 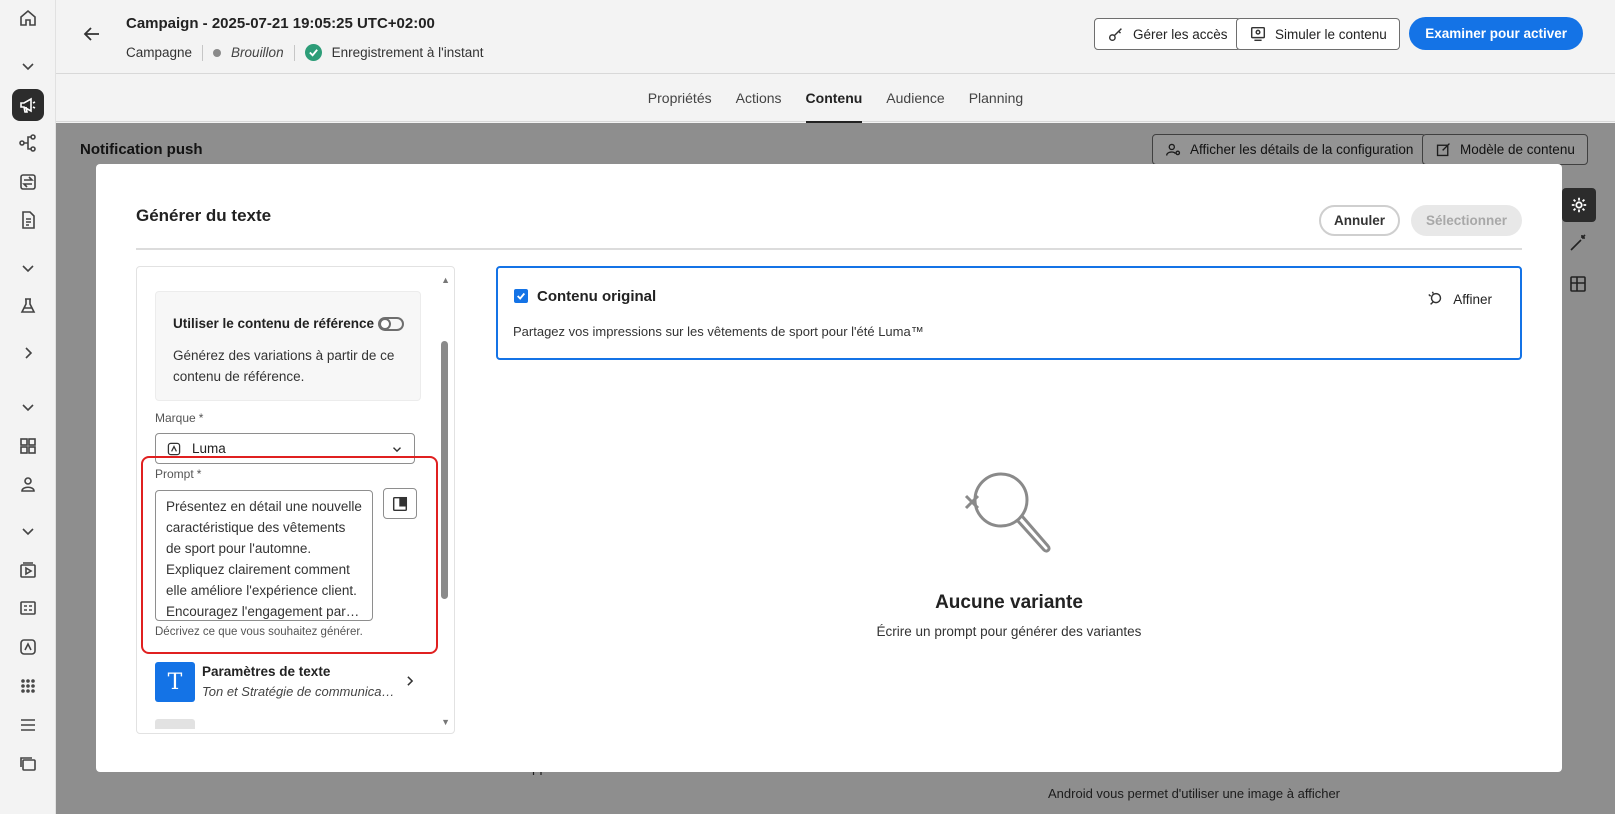 I want to click on document-icon, so click(x=28, y=220).